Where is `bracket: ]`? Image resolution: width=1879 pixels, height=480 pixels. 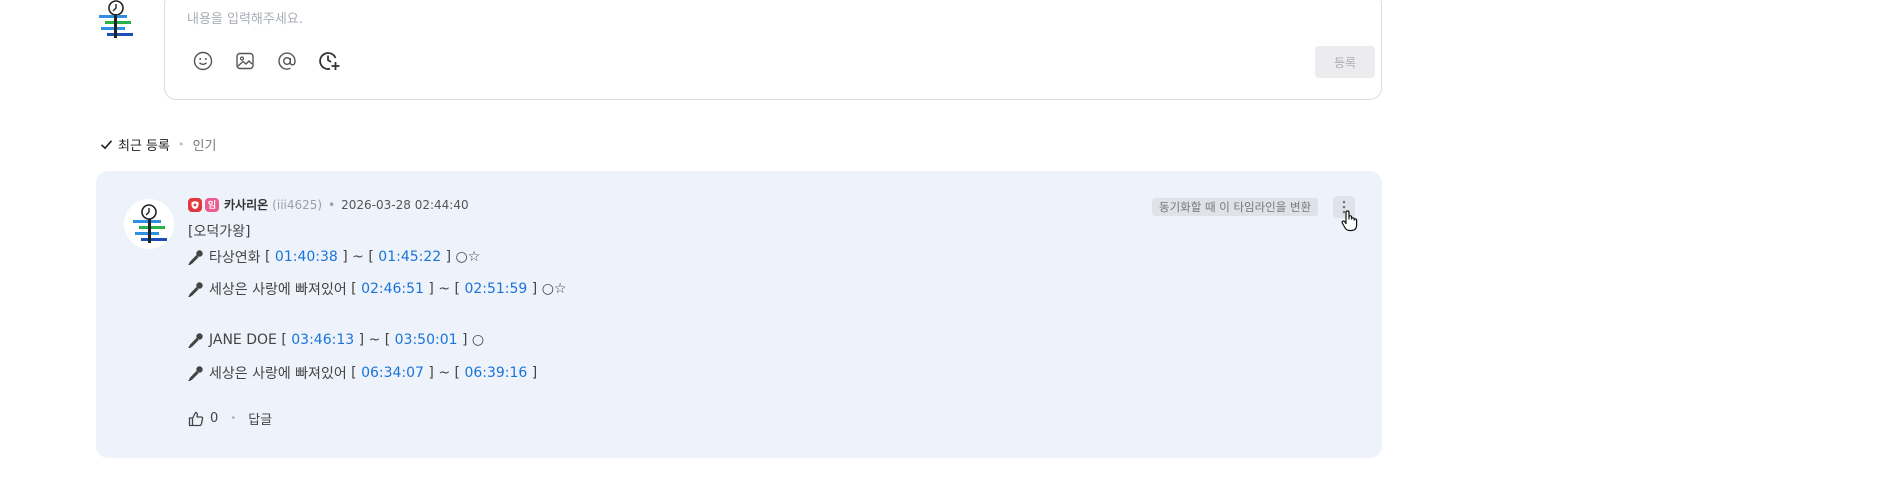
bracket: ] is located at coordinates (534, 373).